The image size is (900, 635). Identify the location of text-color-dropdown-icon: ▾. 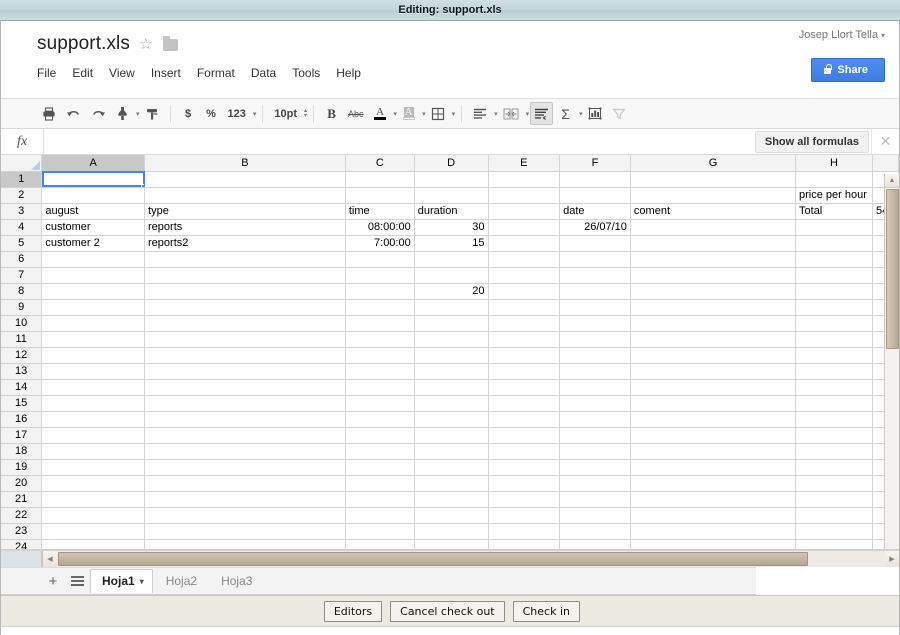
(396, 114).